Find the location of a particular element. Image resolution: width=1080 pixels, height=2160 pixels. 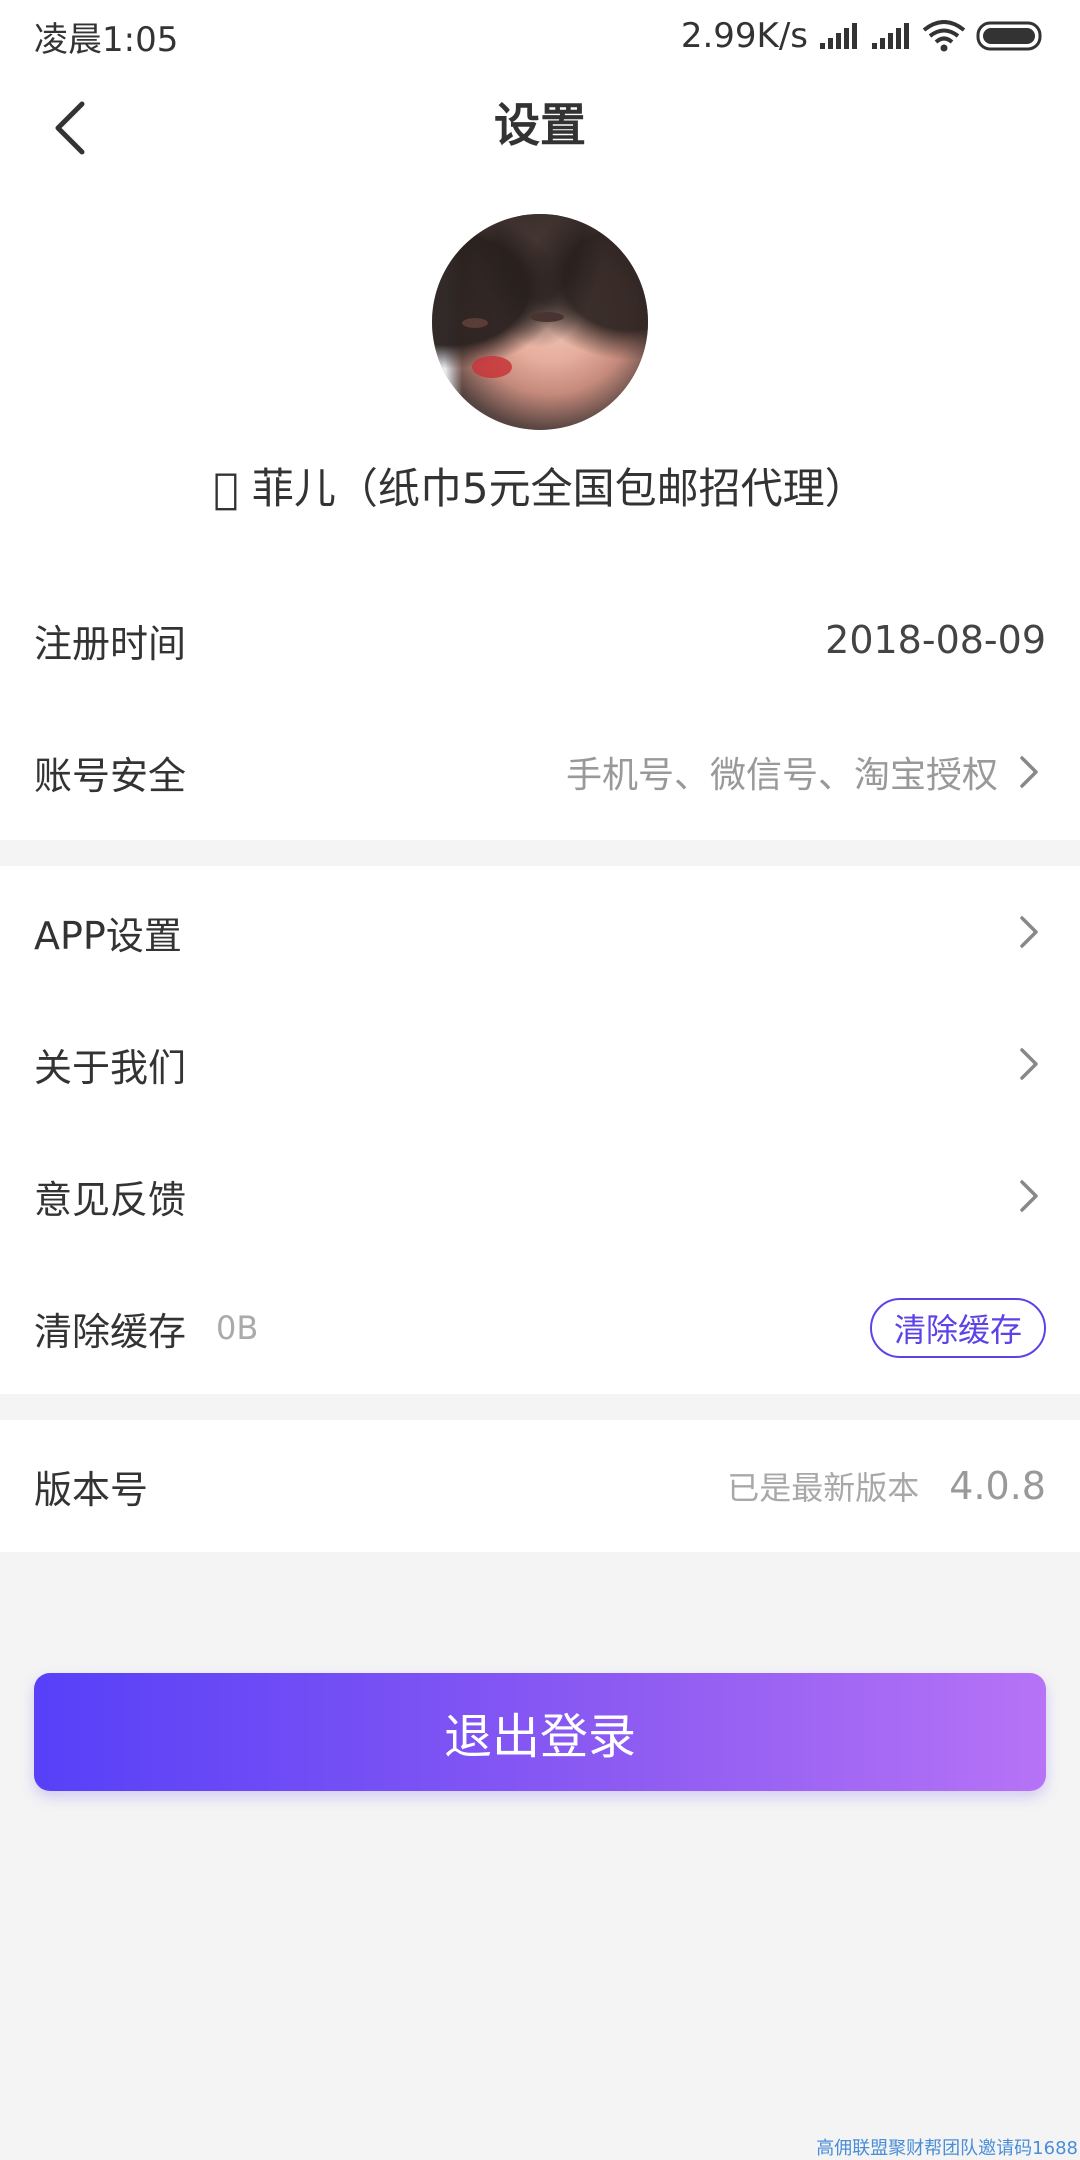

account-security-row: 账号安全 手机号、微信号、淘宝授权 is located at coordinates (540, 772).